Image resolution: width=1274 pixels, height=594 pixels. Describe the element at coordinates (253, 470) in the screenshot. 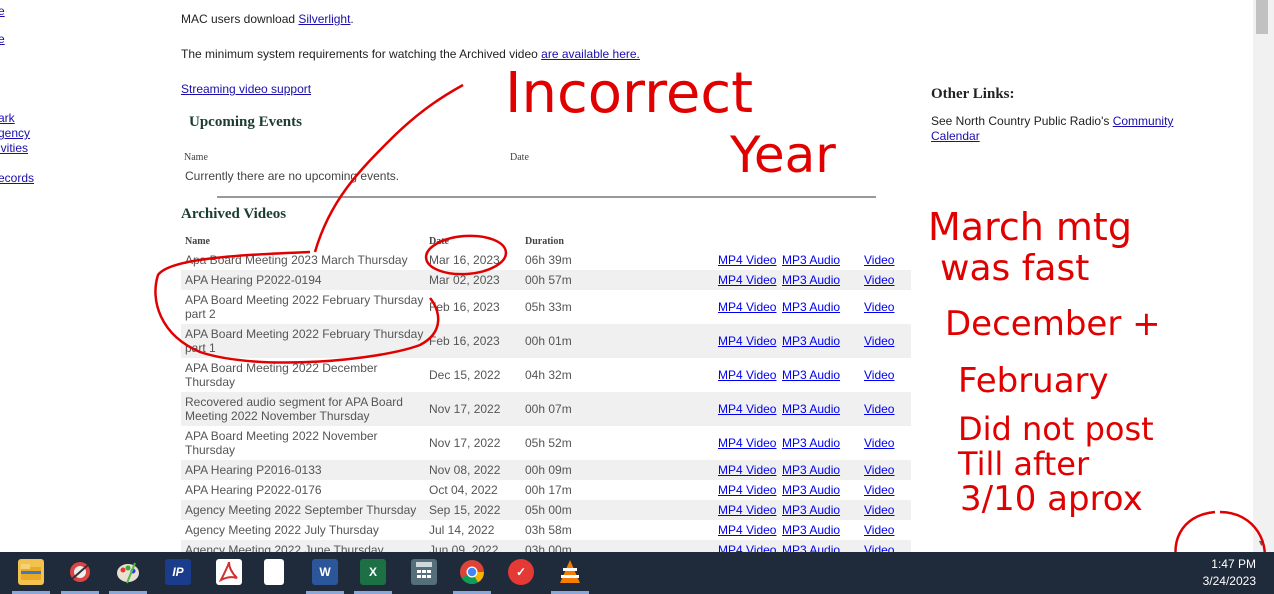

I see `video-name: APA Hearing P2016-0133` at that location.